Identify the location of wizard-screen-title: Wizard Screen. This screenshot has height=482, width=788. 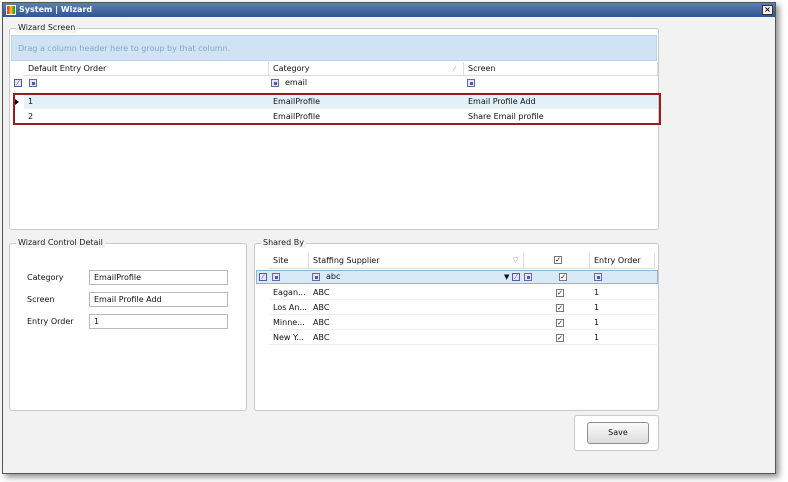
(47, 28).